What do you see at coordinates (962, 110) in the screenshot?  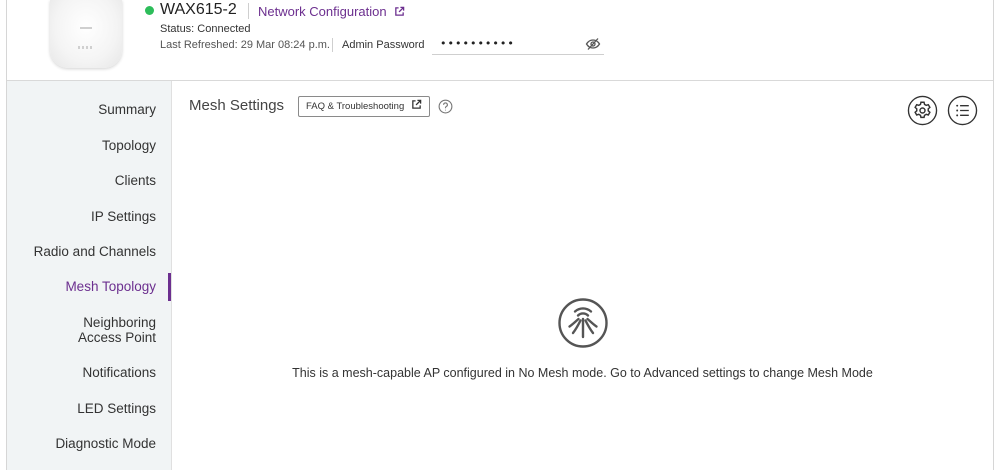 I see `list-icon` at bounding box center [962, 110].